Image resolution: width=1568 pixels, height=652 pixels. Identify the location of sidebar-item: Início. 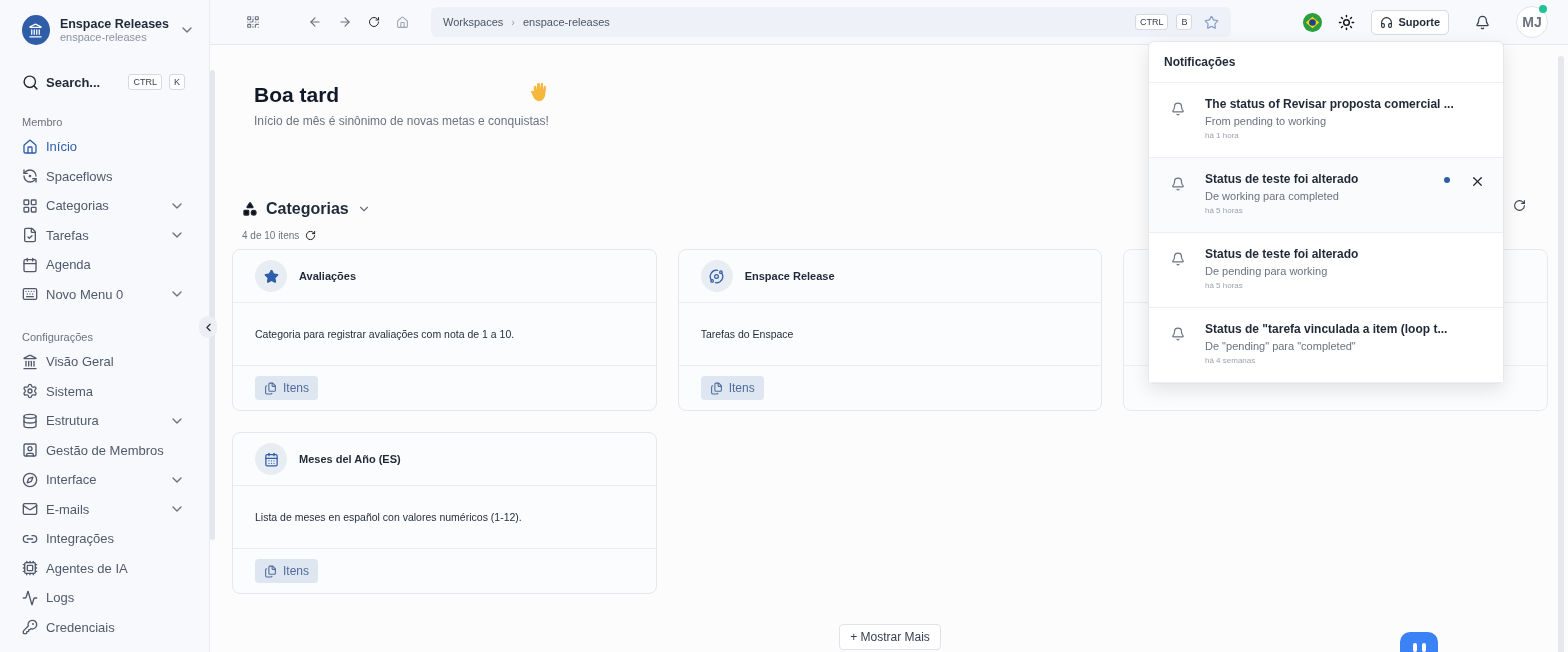
(115, 147).